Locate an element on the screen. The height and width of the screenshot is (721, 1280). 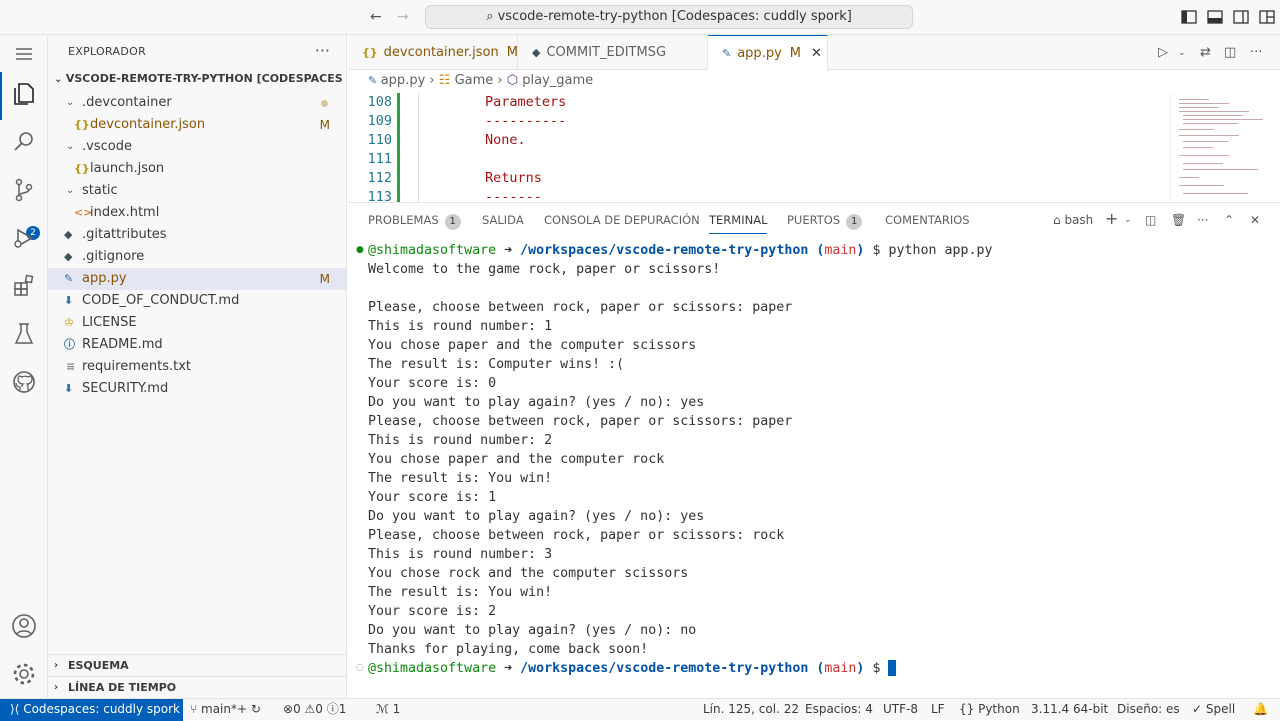
breadcrumb-class: Game is located at coordinates (474, 80).